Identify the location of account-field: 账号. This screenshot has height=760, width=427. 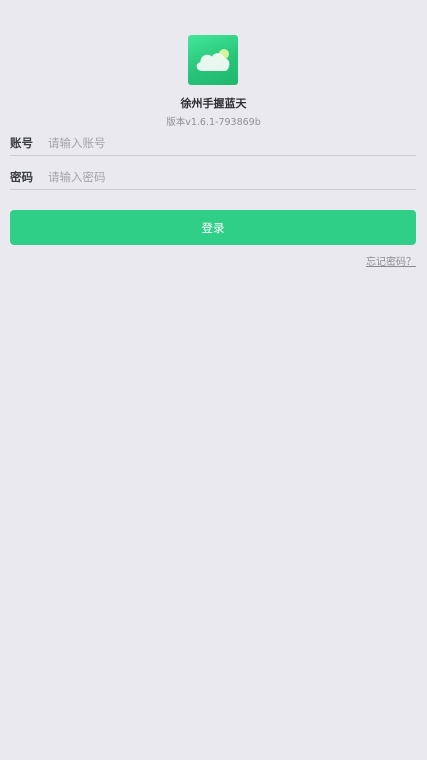
(213, 143).